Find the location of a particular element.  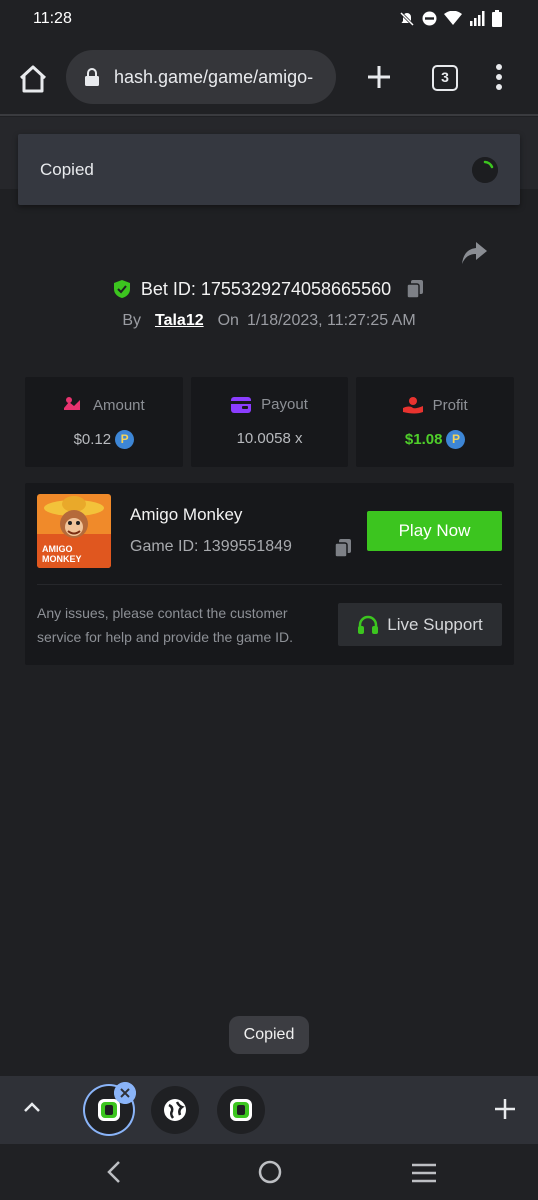

copied-toast: Copied is located at coordinates (269, 169).